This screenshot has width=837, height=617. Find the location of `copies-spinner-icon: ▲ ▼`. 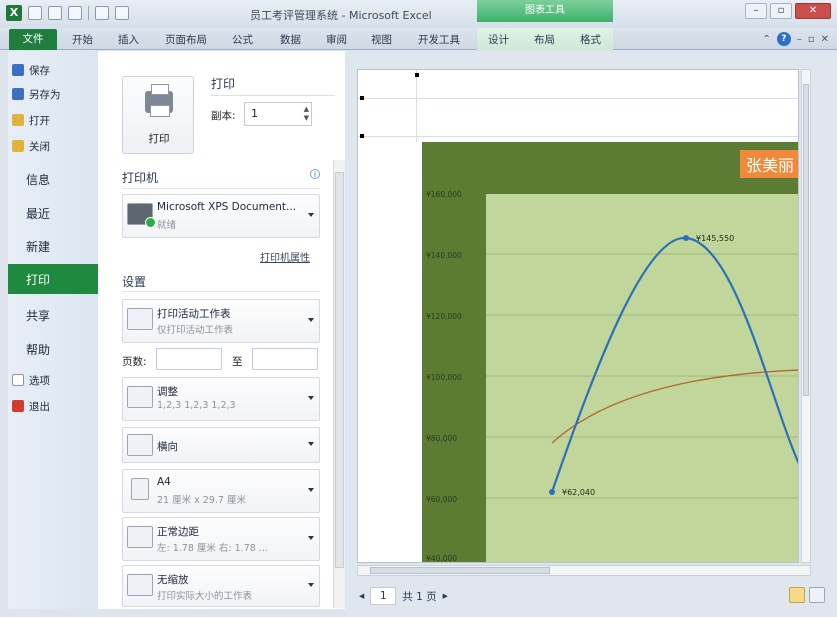

copies-spinner-icon: ▲ ▼ is located at coordinates (306, 114).